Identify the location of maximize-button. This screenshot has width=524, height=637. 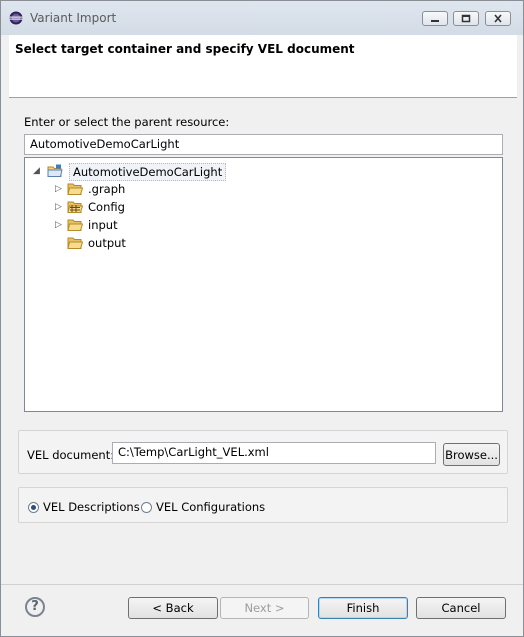
(466, 18).